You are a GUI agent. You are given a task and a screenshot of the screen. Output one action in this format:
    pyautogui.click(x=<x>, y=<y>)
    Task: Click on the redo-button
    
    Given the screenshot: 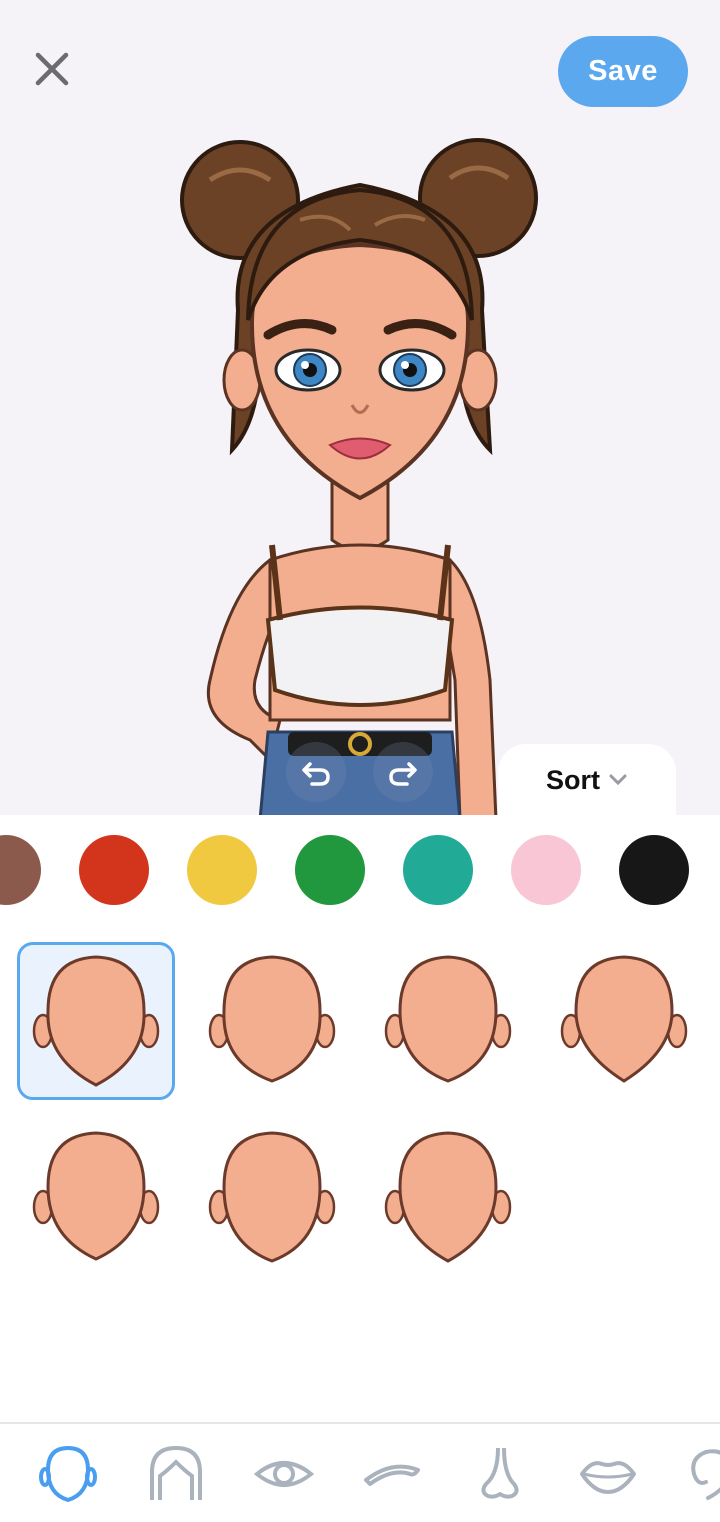 What is the action you would take?
    pyautogui.click(x=403, y=772)
    